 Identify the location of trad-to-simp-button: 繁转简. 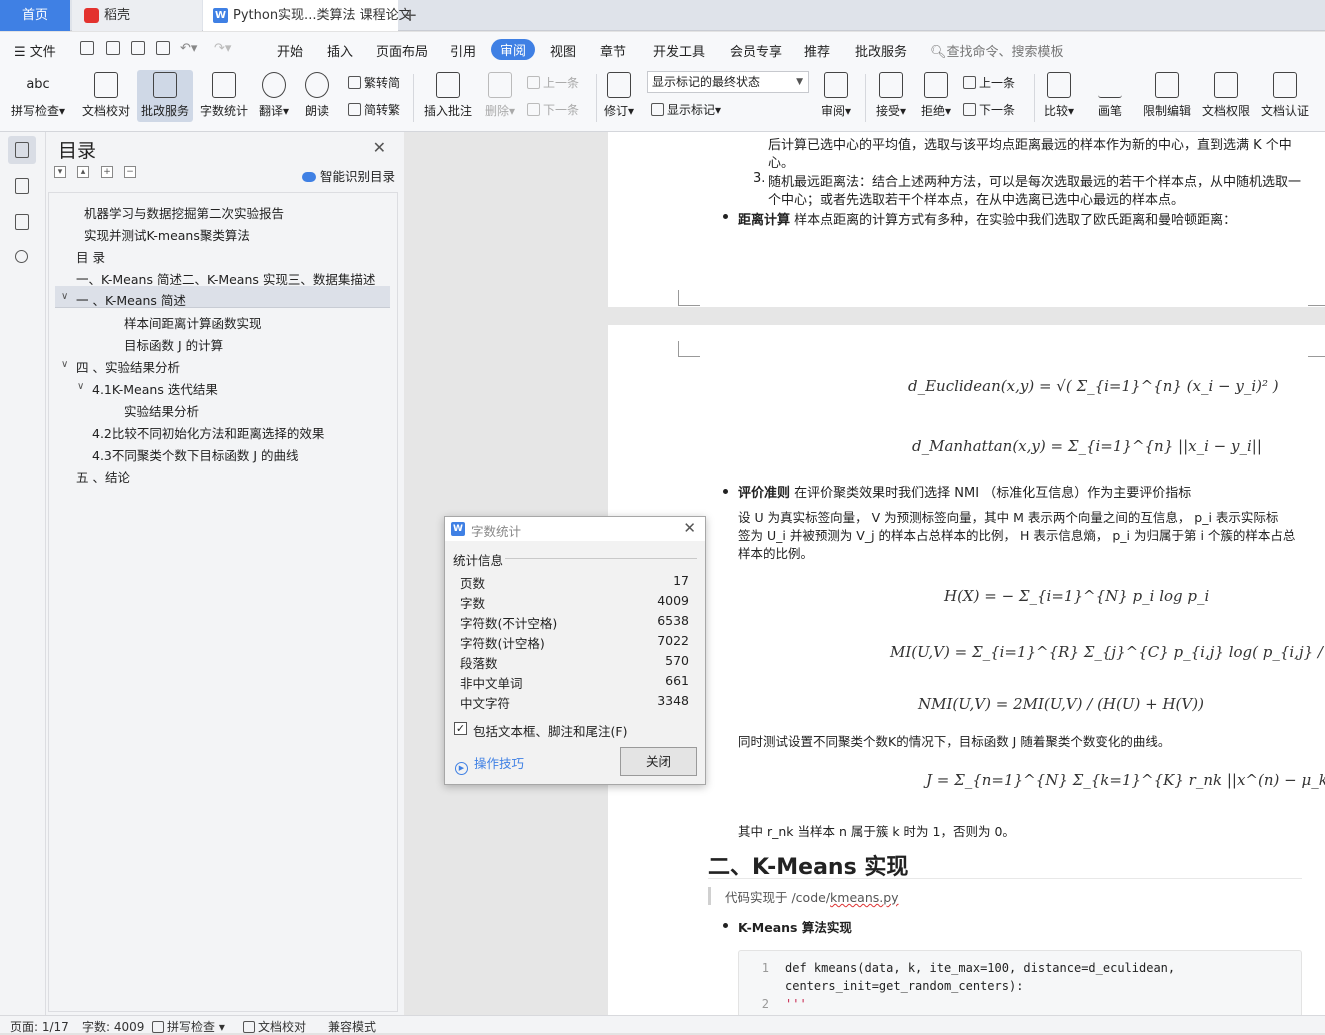
(374, 82).